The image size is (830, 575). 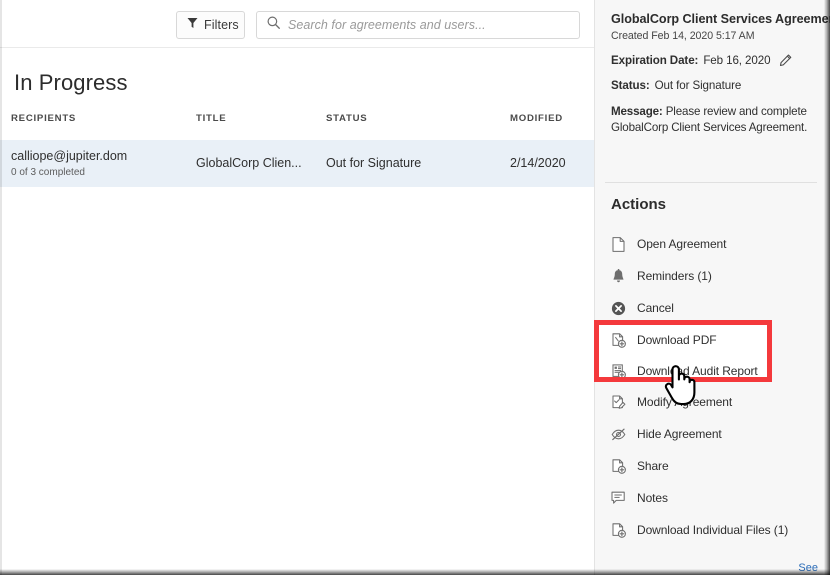 I want to click on column-header-recipients: RECIPIENTS, so click(x=43, y=118).